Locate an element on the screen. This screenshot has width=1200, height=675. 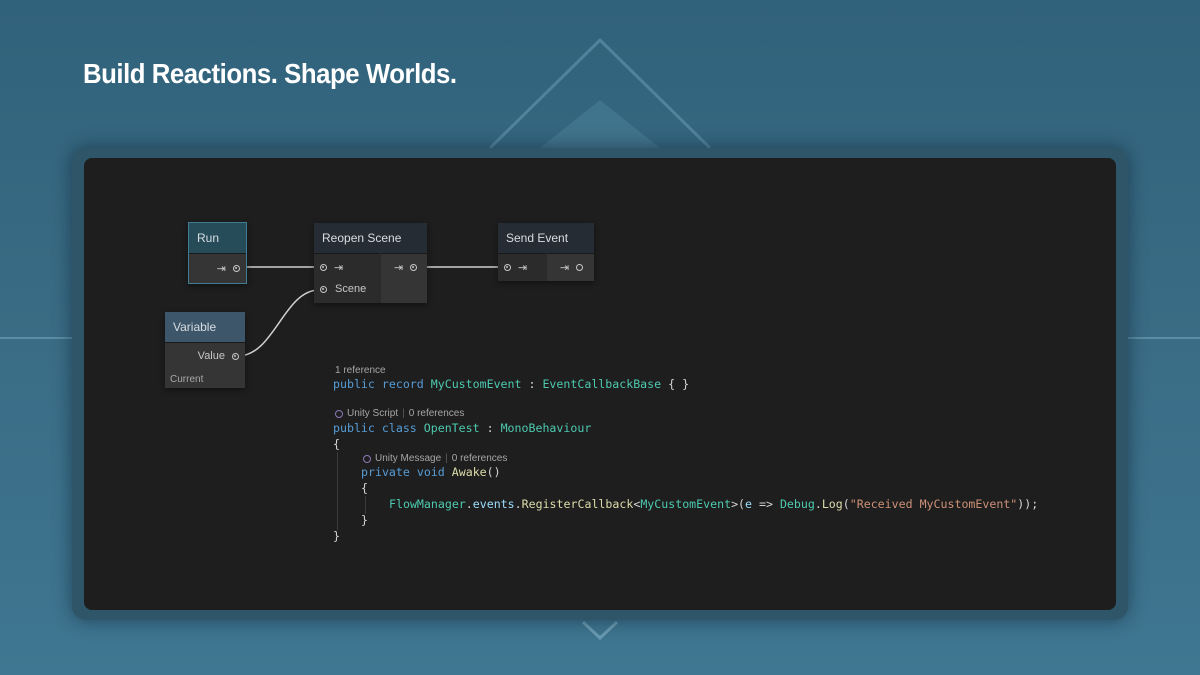
variable-footer-label: Current is located at coordinates (187, 379).